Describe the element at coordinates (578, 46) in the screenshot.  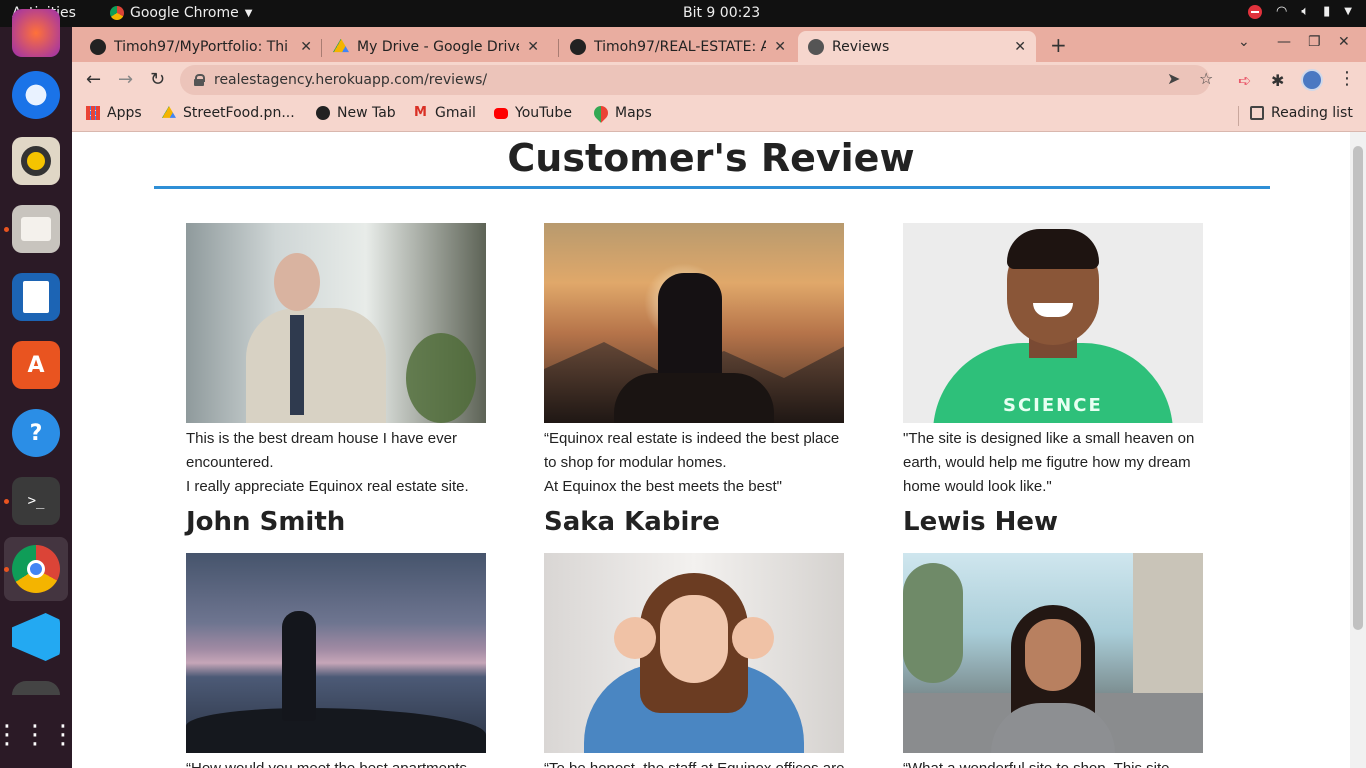
I see `github-icon` at that location.